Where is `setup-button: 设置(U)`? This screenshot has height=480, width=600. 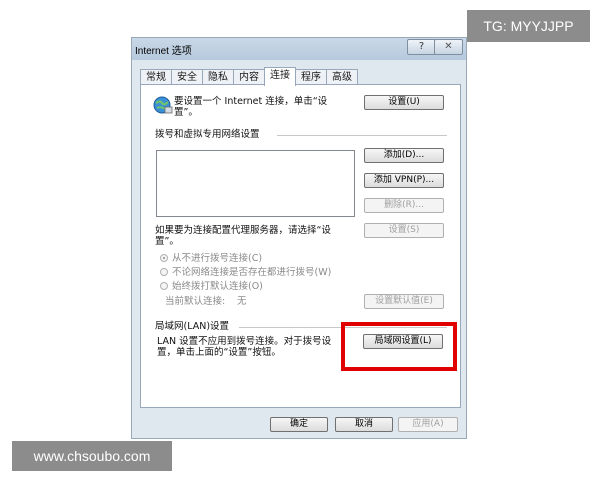 setup-button: 设置(U) is located at coordinates (404, 102).